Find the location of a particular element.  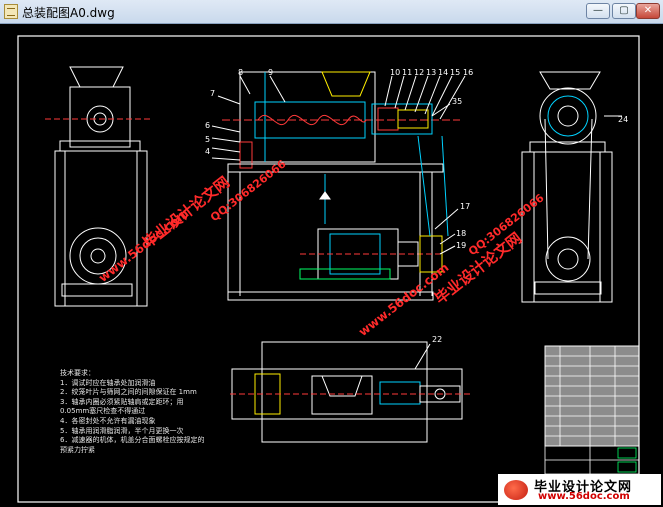

tech-line: 4．各密封处不允许有漏油现象 is located at coordinates (108, 420).